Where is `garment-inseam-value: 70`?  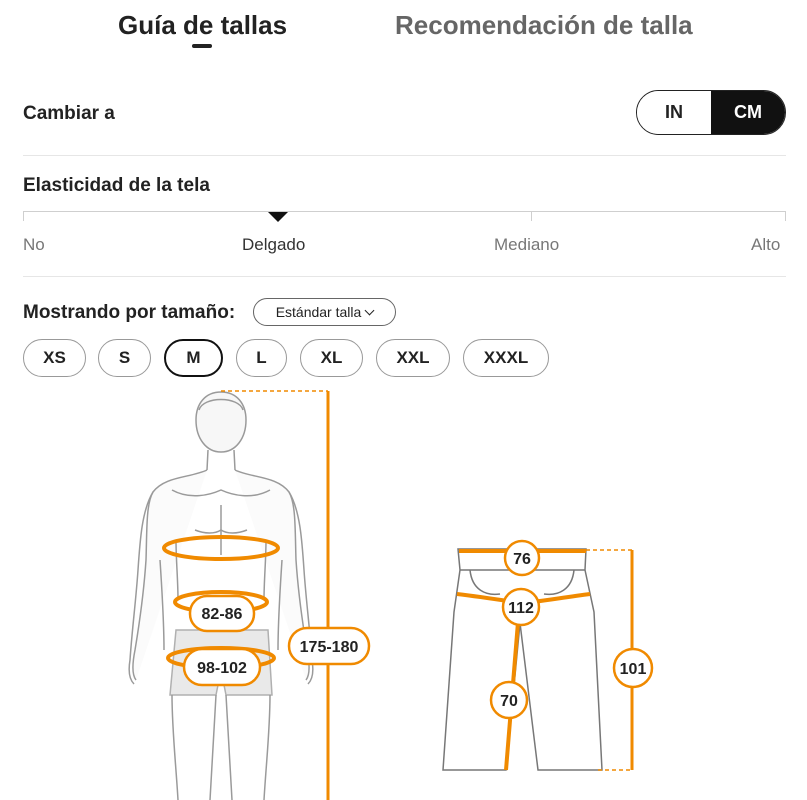 garment-inseam-value: 70 is located at coordinates (509, 701).